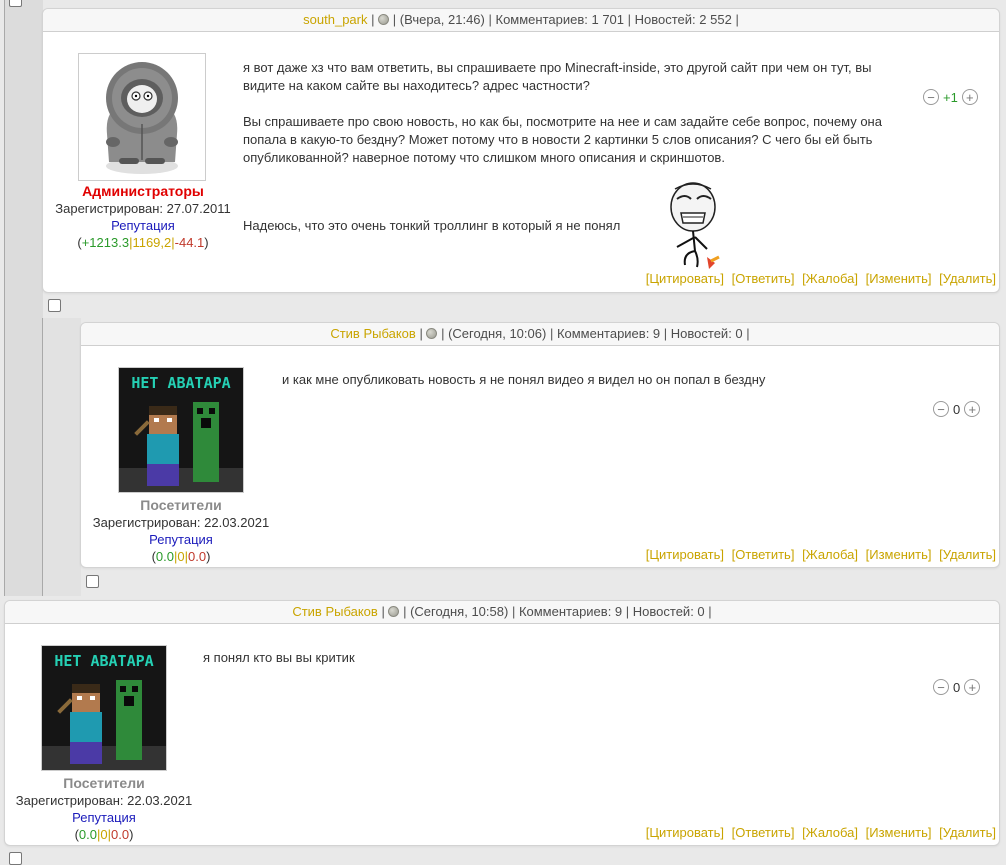  What do you see at coordinates (143, 208) in the screenshot?
I see `registered-date: Зарегистрирован: 27.07.2011` at bounding box center [143, 208].